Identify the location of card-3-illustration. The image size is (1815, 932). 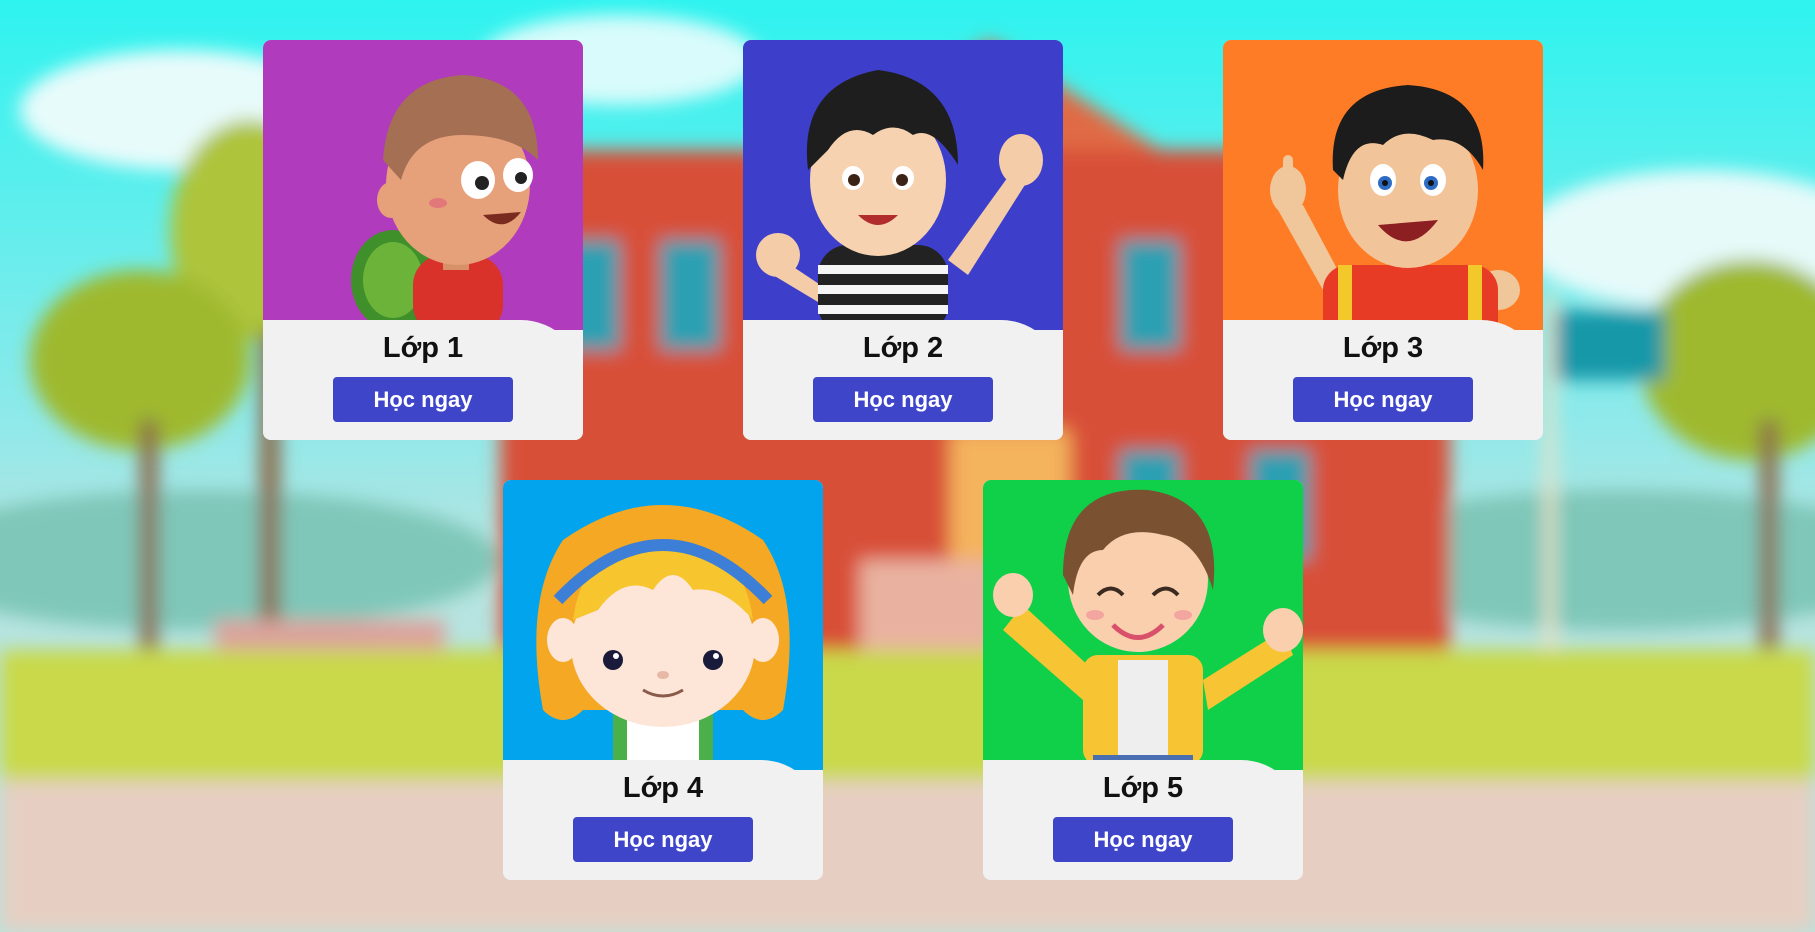
(1383, 185).